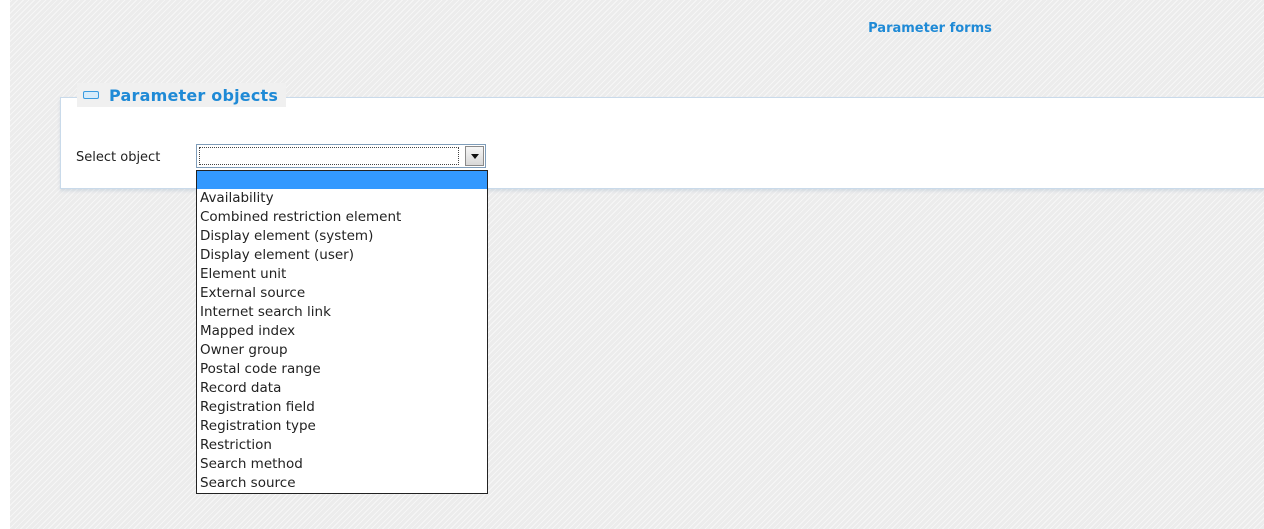 The image size is (1264, 529). I want to click on dropdown-button, so click(474, 156).